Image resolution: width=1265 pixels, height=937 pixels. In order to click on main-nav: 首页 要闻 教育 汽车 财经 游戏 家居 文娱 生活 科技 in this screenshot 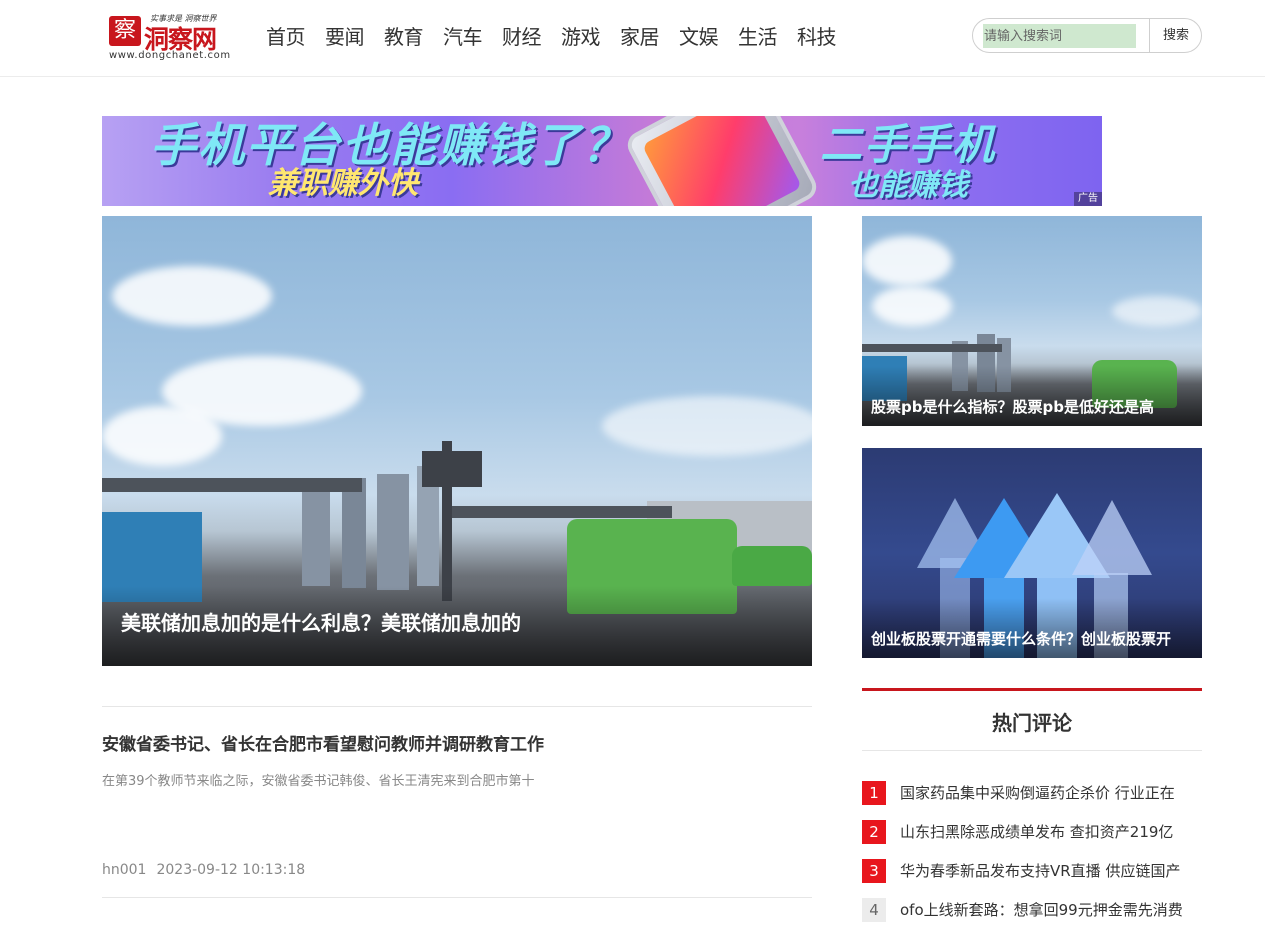, I will do `click(561, 37)`.